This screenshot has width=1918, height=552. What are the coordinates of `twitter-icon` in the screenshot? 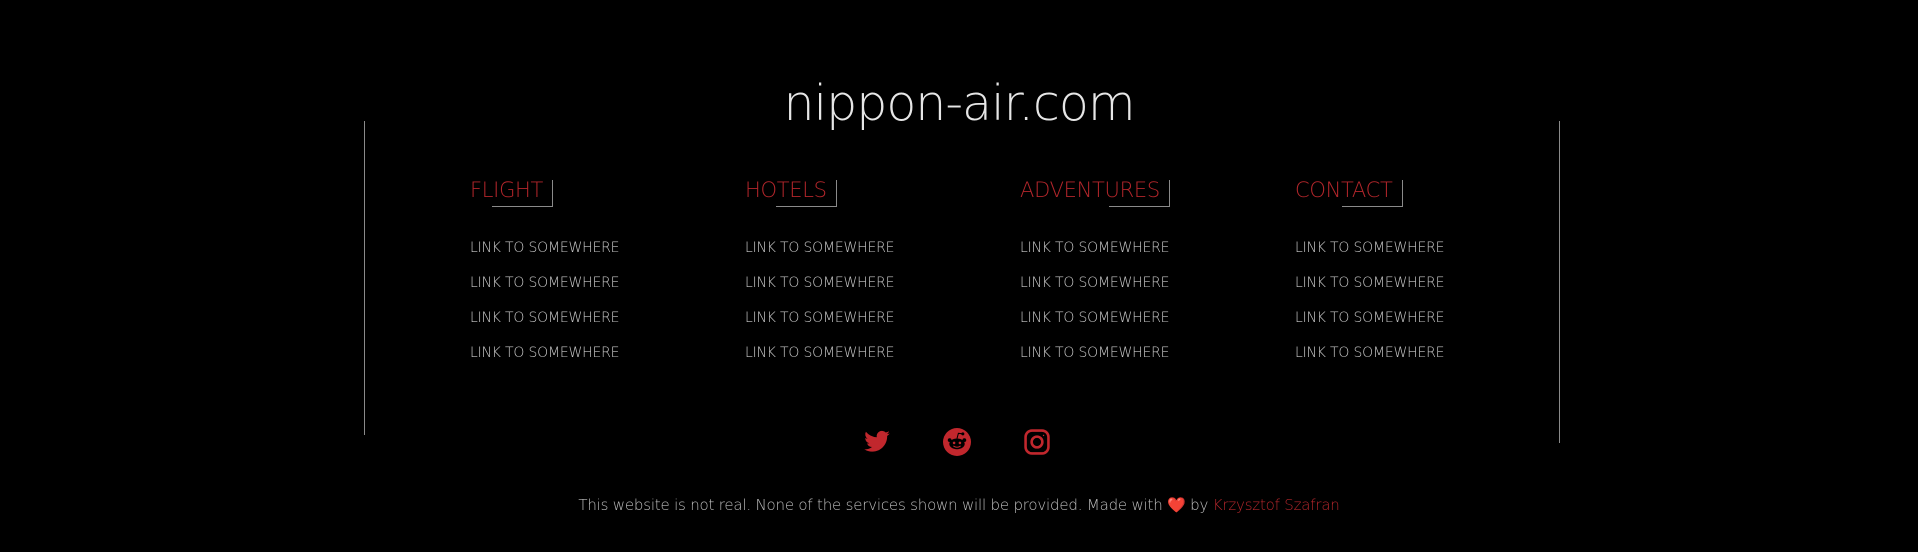 It's located at (877, 442).